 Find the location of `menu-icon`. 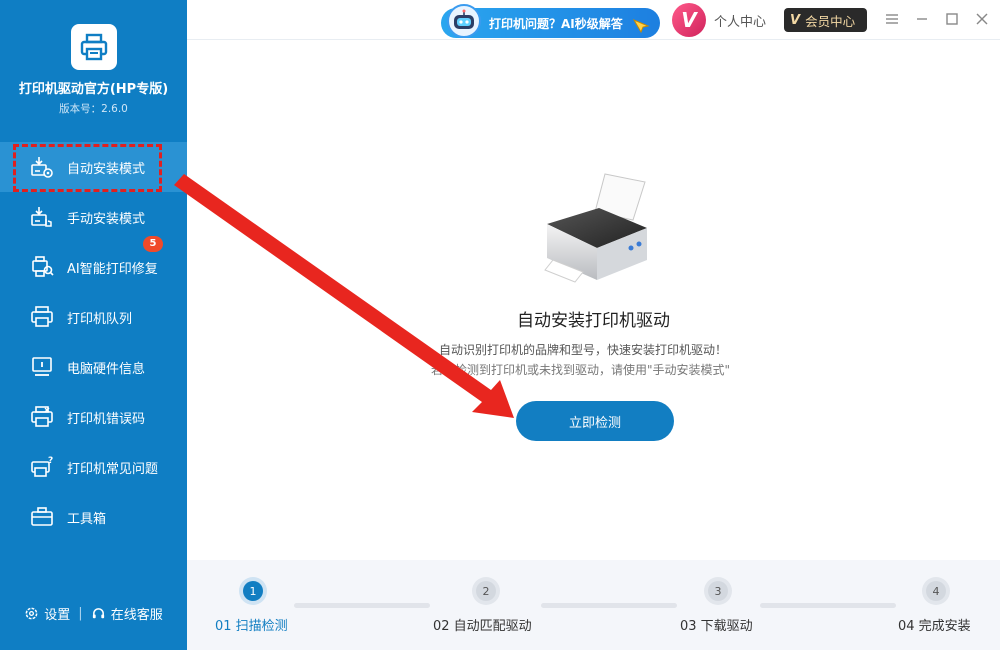

menu-icon is located at coordinates (892, 19).